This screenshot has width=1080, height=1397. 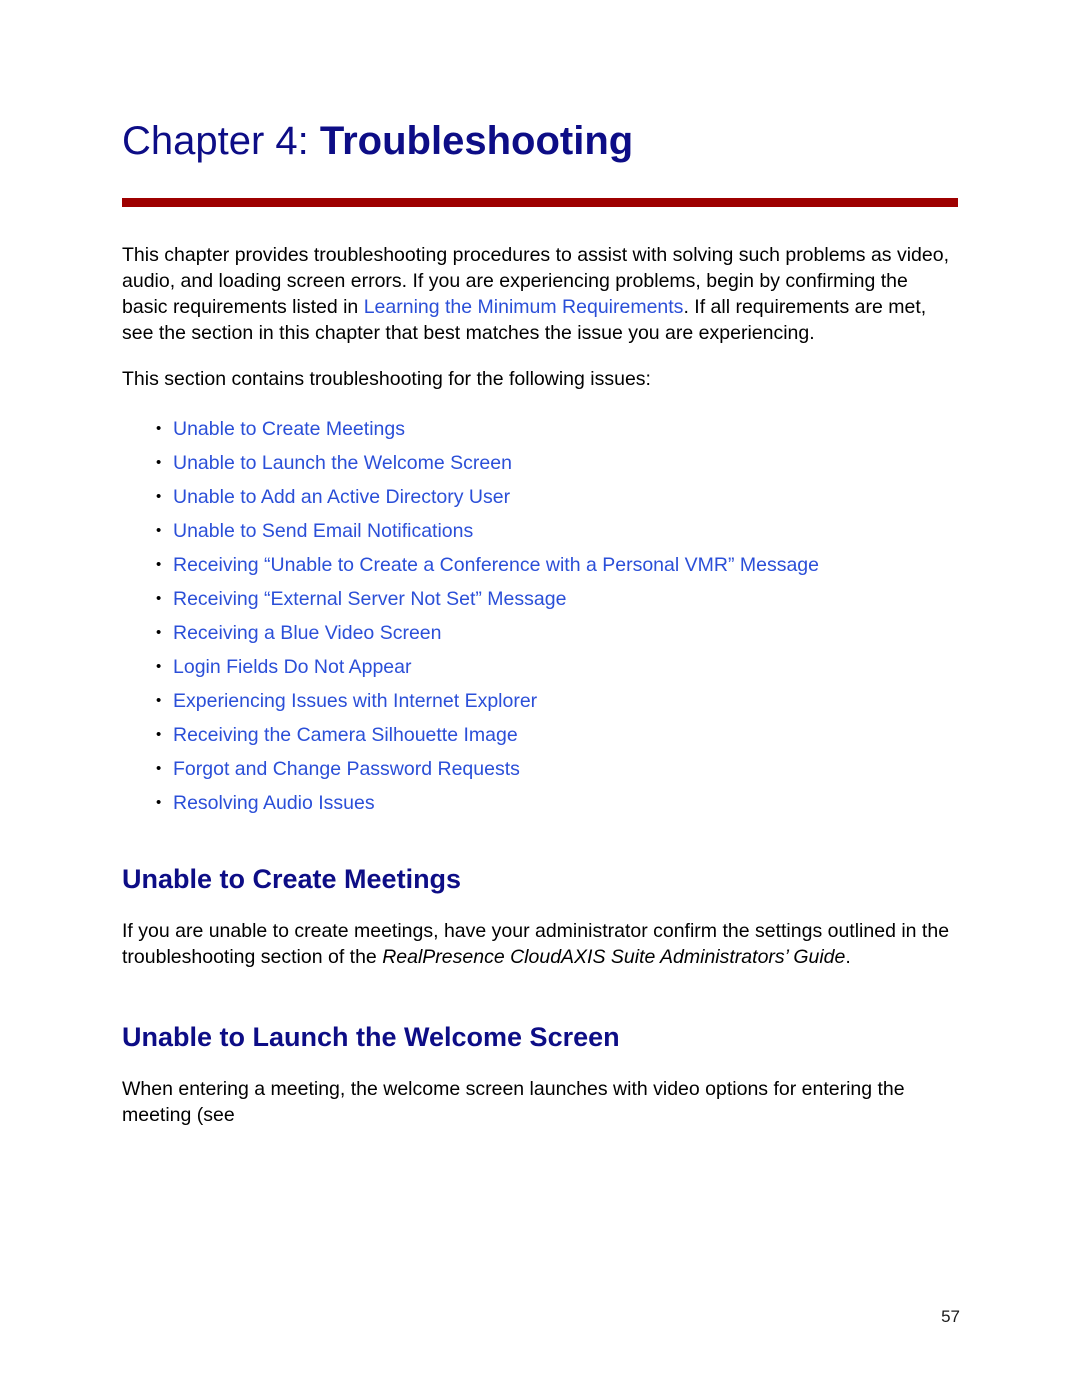 I want to click on issue-link-label: Resolving Audio Issues, so click(x=274, y=803).